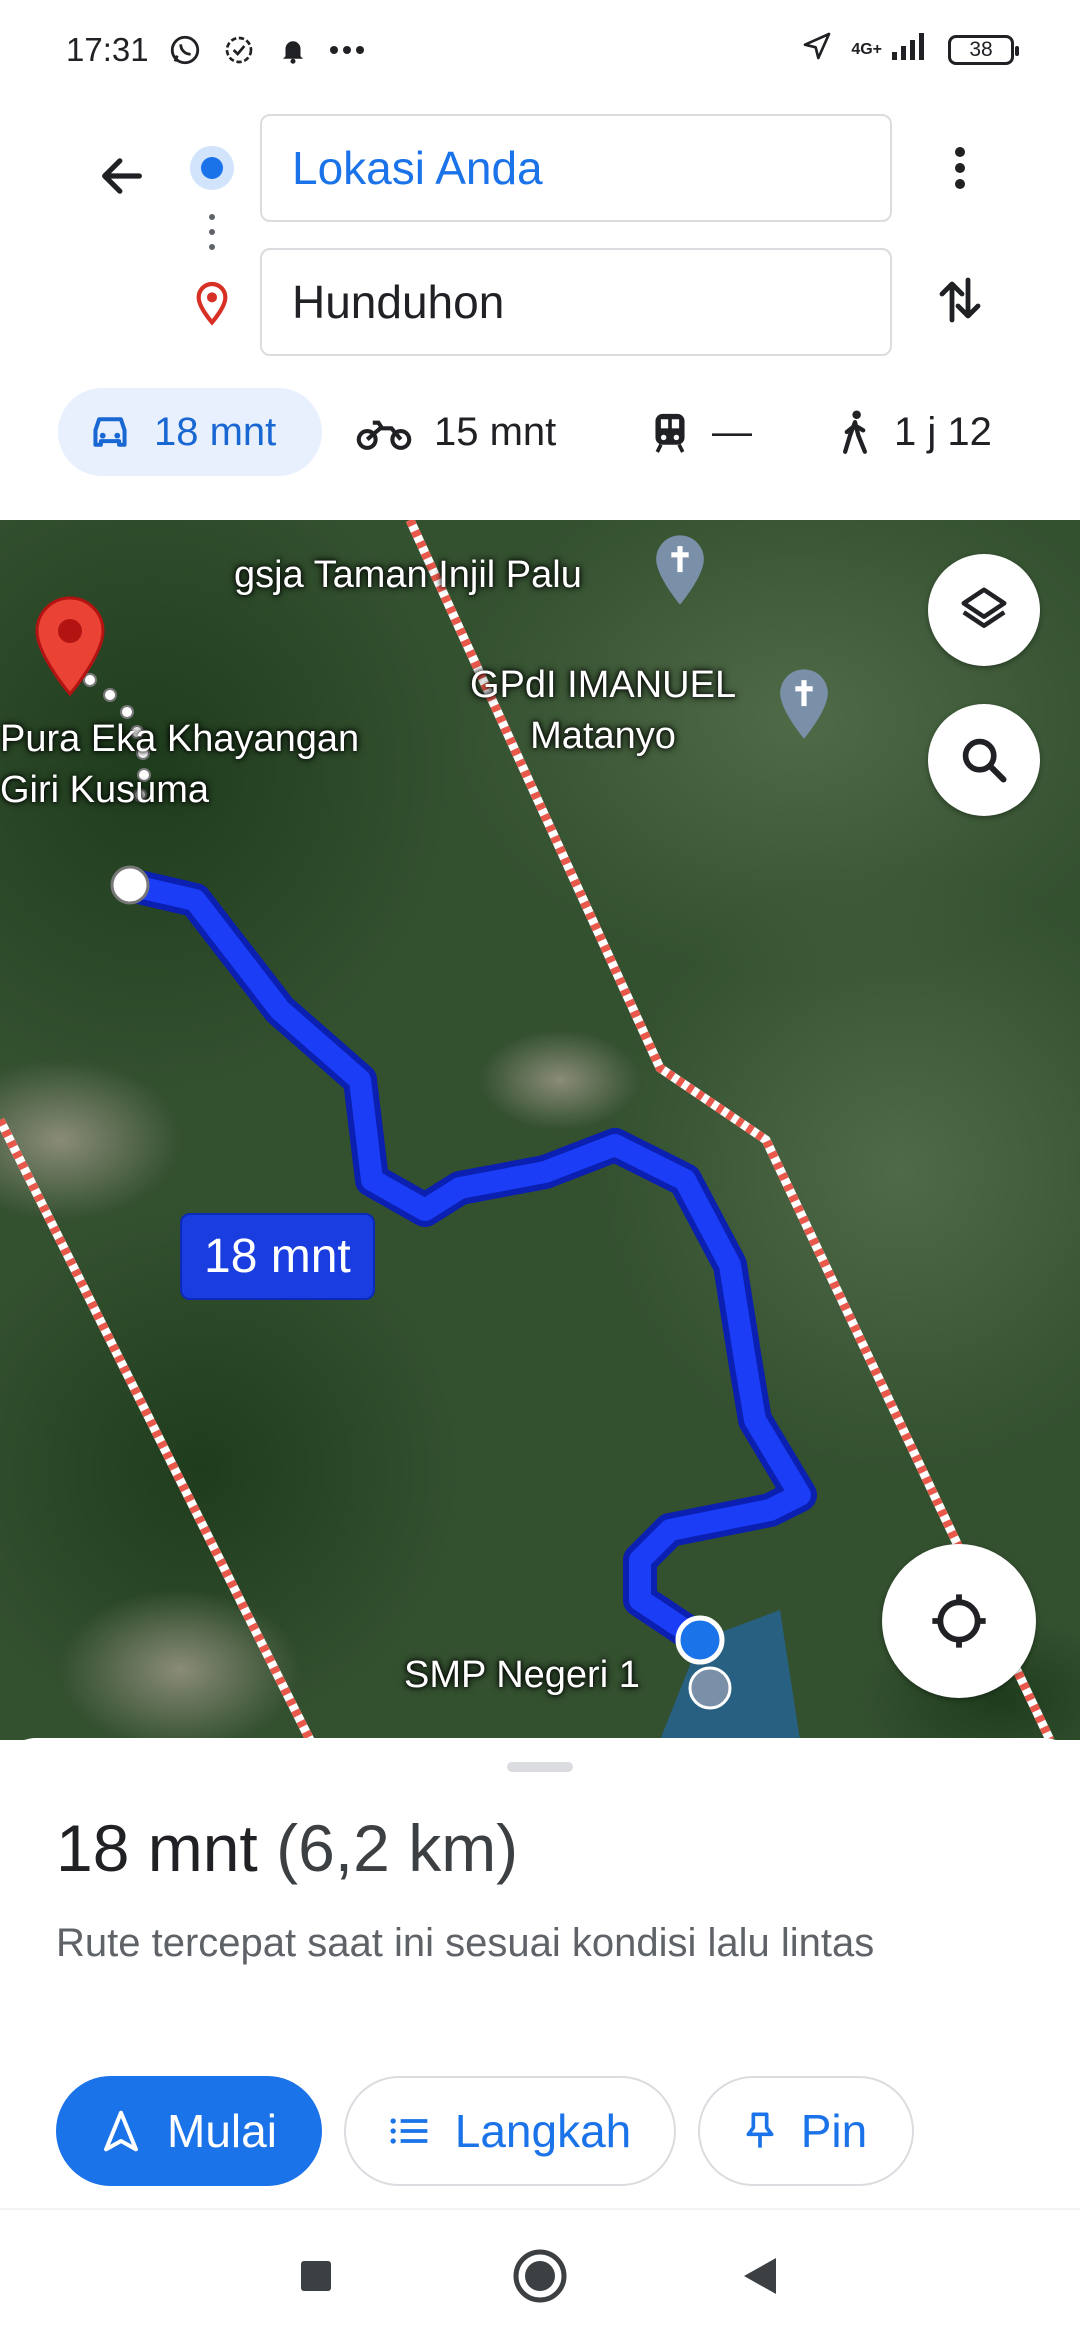 Image resolution: width=1080 pixels, height=2340 pixels. What do you see at coordinates (277, 1256) in the screenshot?
I see `route-duration-badge: 18 mnt` at bounding box center [277, 1256].